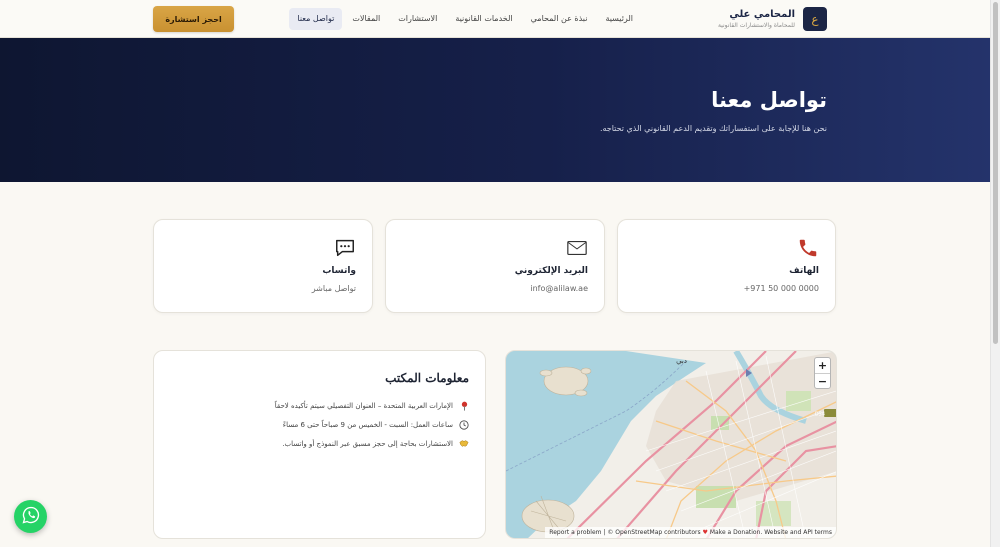 The height and width of the screenshot is (547, 1000). What do you see at coordinates (345, 248) in the screenshot?
I see `chat-bubble-icon` at bounding box center [345, 248].